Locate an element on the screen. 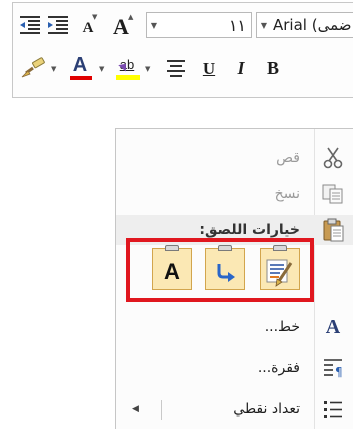  shrink-font-button: A ▼ is located at coordinates (88, 25).